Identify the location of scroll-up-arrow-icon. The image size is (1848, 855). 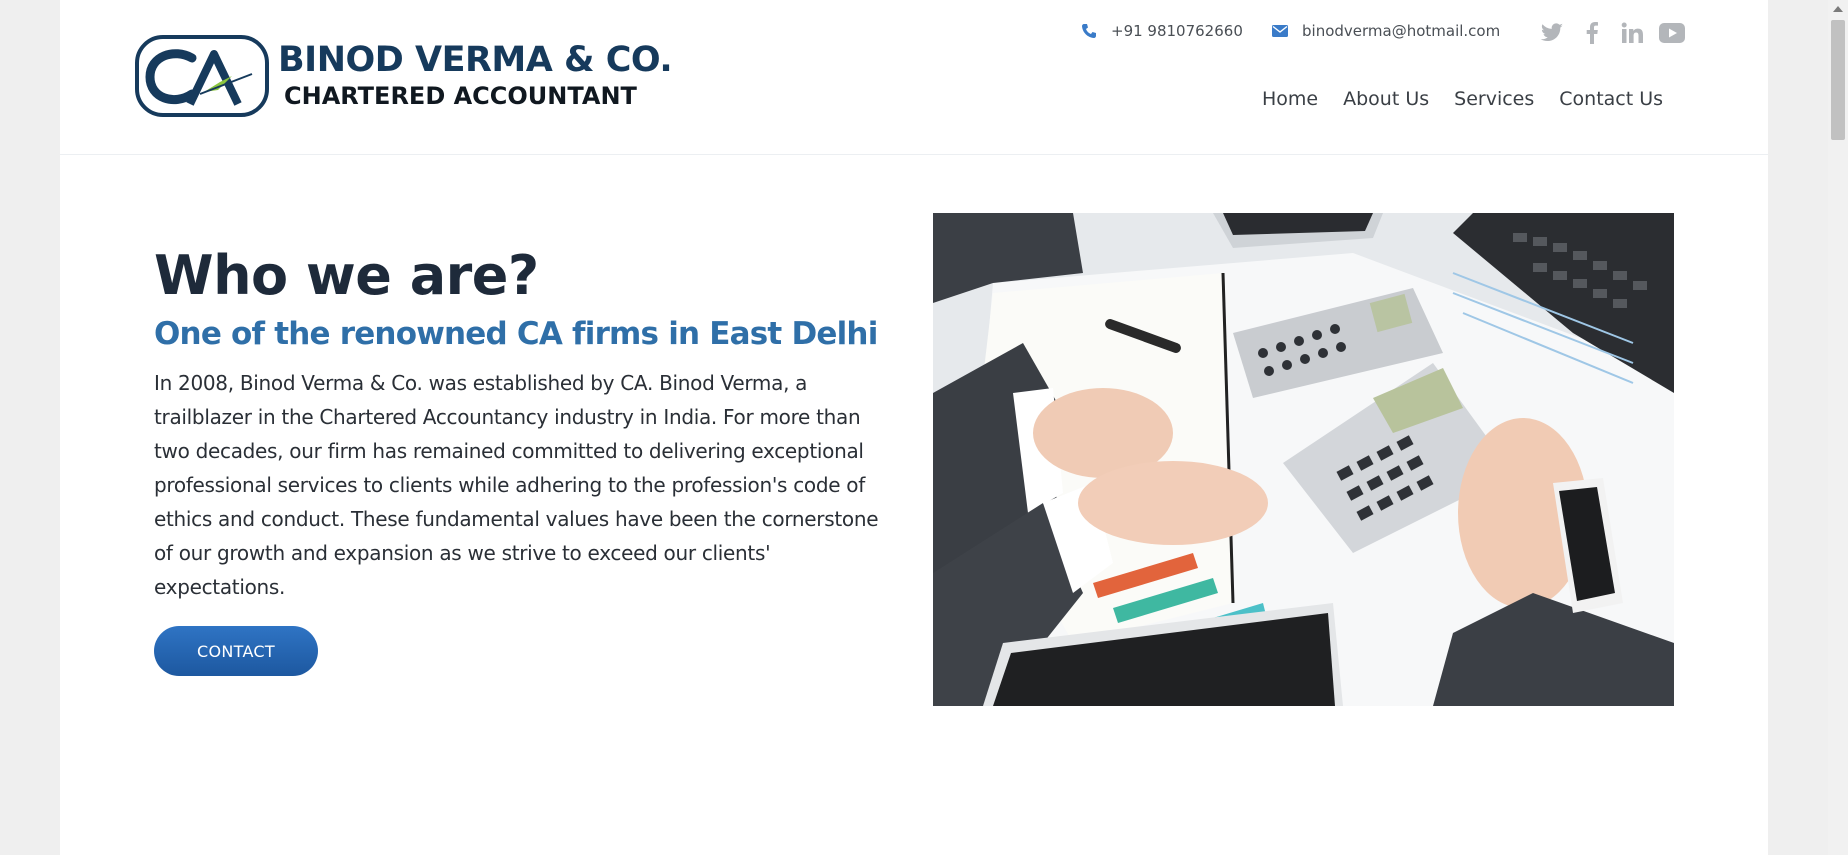
(1838, 9).